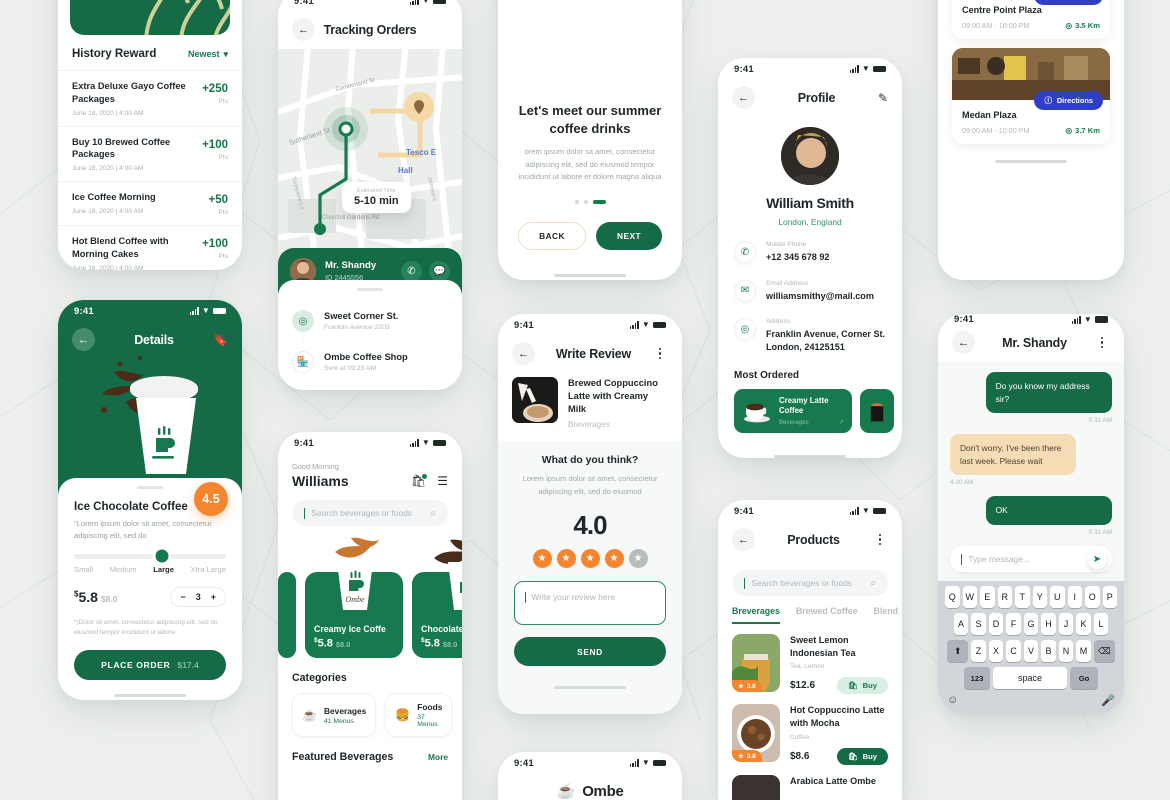 The width and height of the screenshot is (1170, 800). I want to click on page-dot-active, so click(599, 201).